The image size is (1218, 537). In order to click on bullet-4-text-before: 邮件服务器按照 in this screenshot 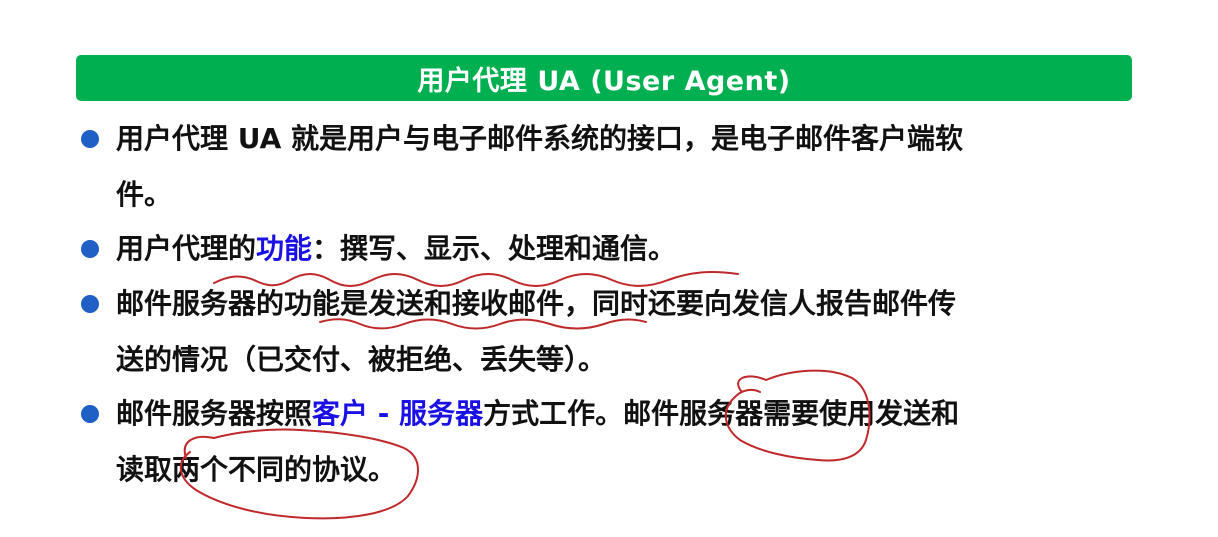, I will do `click(214, 413)`.